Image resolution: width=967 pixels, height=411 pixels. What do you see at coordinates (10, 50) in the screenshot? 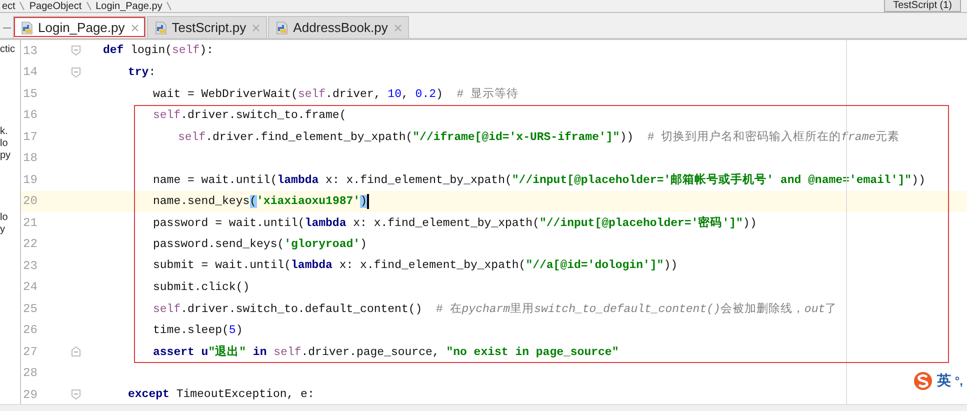
I see `project-tree-item: ctic` at bounding box center [10, 50].